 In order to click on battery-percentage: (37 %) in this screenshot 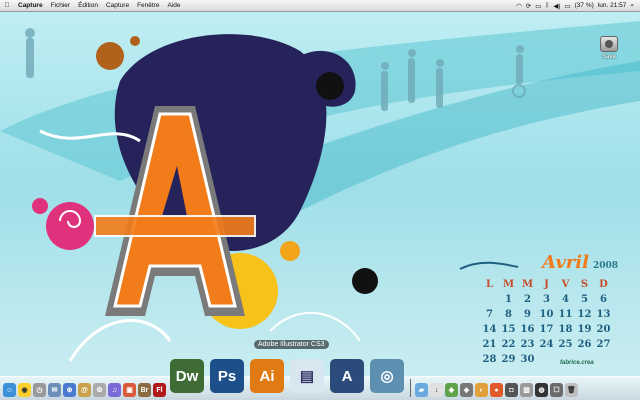, I will do `click(584, 5)`.